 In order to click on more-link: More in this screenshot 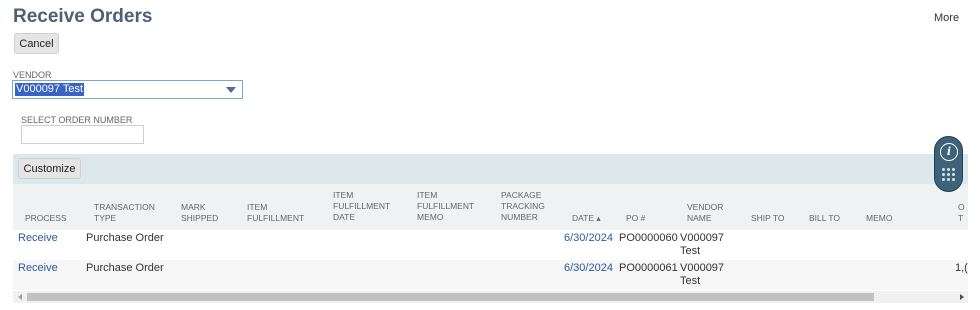, I will do `click(946, 18)`.